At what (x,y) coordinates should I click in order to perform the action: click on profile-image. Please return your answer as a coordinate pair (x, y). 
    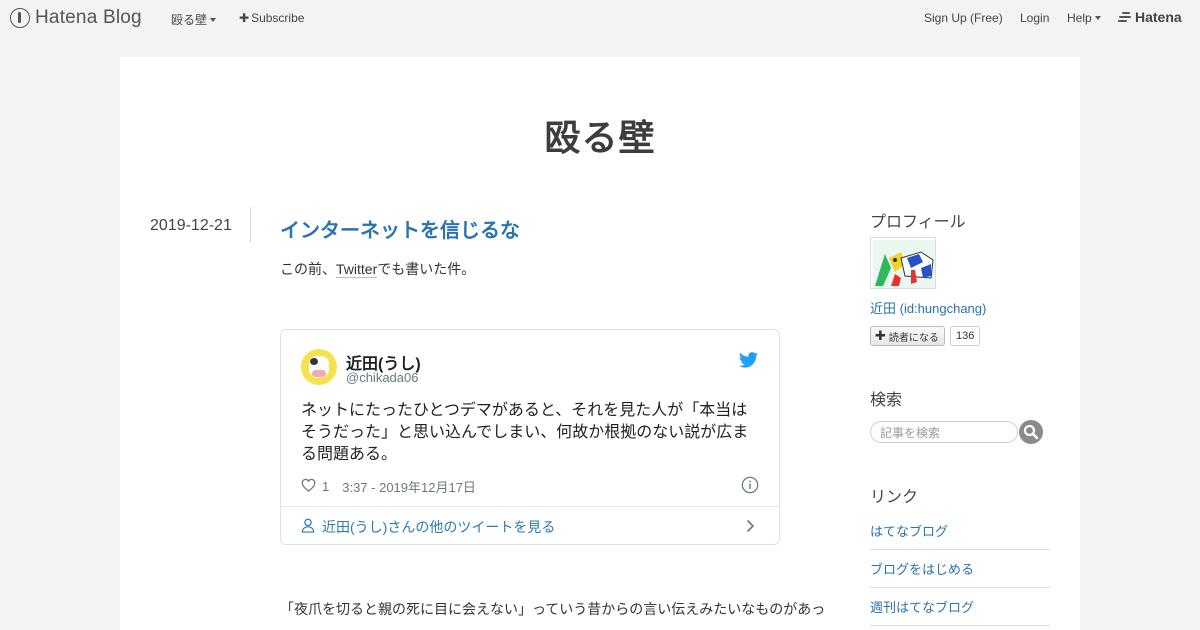
    Looking at the image, I should click on (903, 263).